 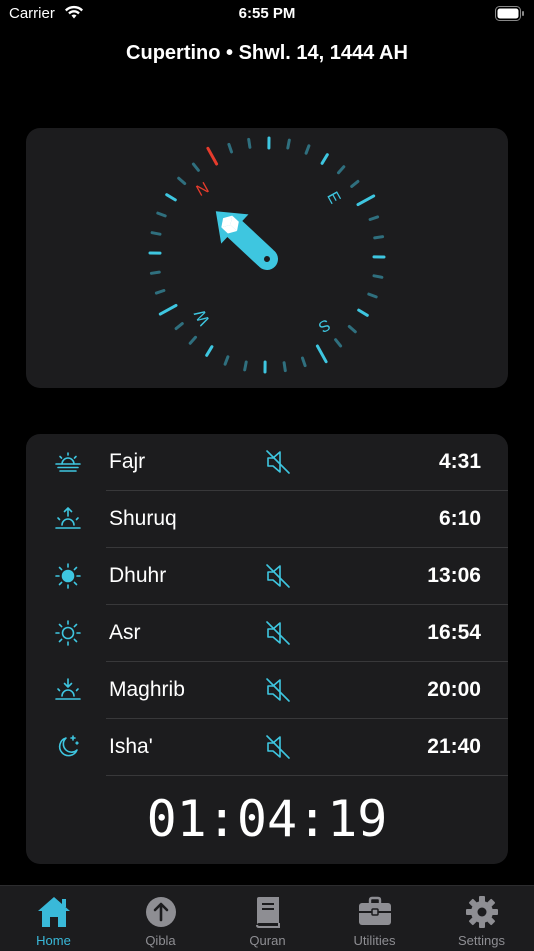 I want to click on tab-label: Home, so click(x=53, y=940).